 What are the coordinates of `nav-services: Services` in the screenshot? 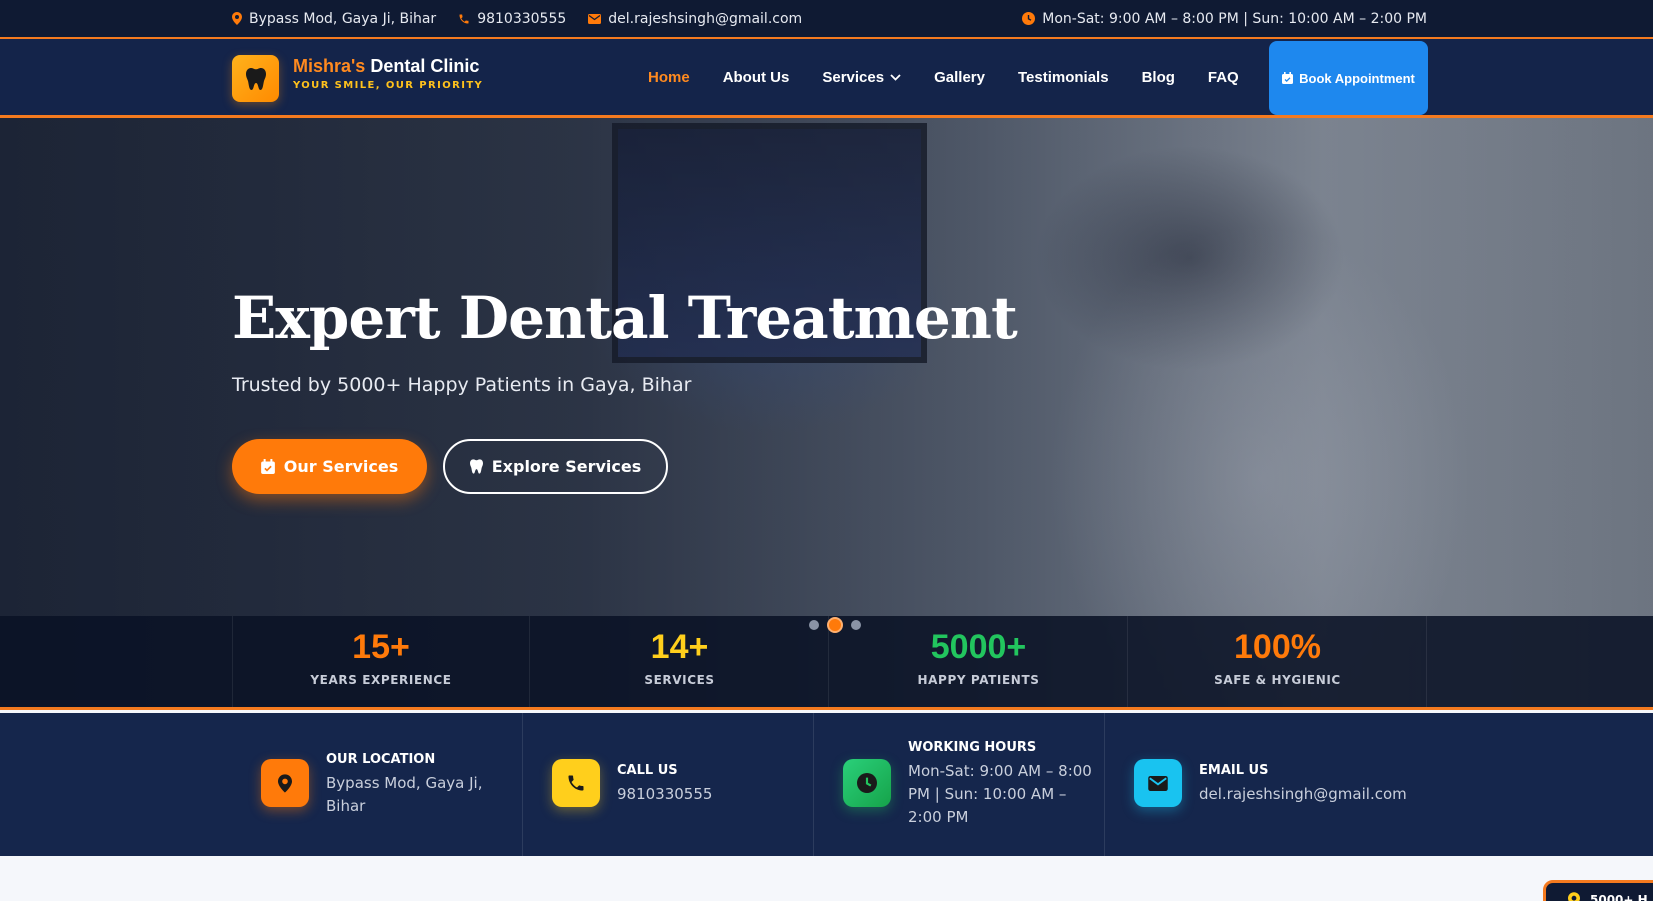 It's located at (861, 77).